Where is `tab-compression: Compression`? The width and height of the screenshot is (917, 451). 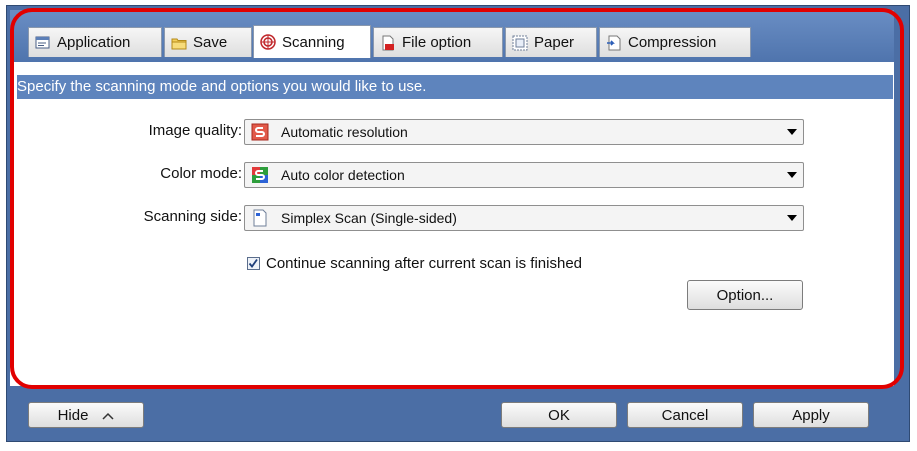 tab-compression: Compression is located at coordinates (675, 42).